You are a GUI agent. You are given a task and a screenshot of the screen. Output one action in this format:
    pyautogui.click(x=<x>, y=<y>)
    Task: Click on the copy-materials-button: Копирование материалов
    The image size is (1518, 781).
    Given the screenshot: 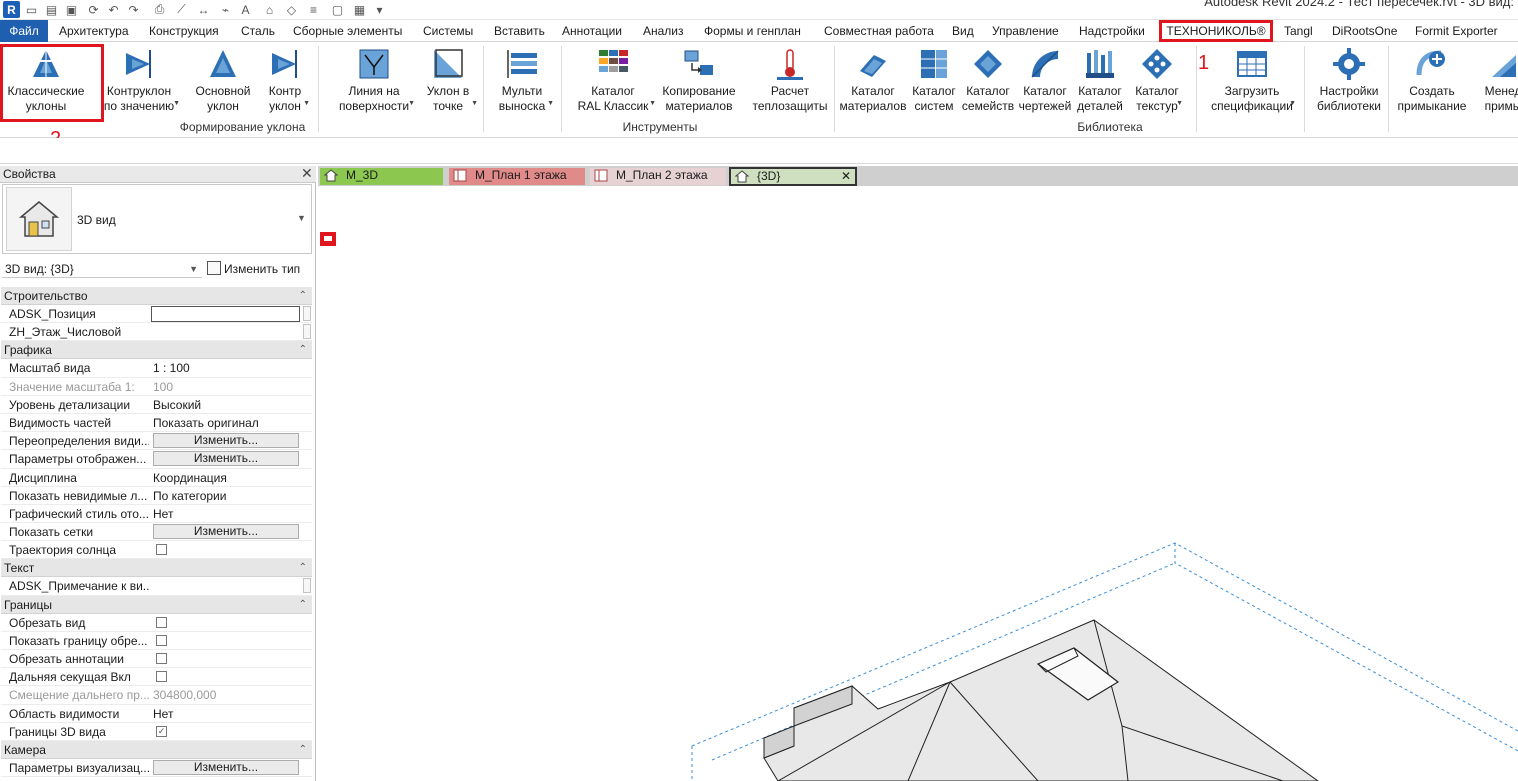 What is the action you would take?
    pyautogui.click(x=699, y=81)
    